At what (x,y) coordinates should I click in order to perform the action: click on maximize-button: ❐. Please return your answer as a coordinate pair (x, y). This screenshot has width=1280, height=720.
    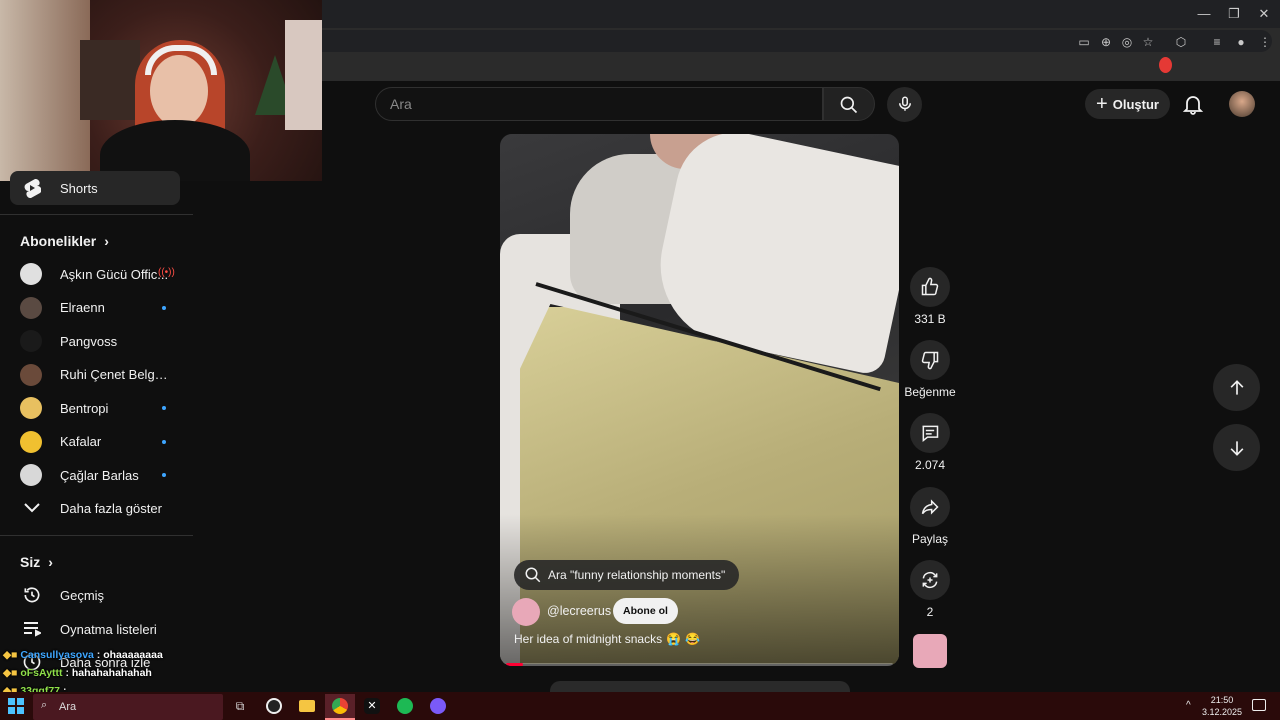
    Looking at the image, I should click on (1234, 14).